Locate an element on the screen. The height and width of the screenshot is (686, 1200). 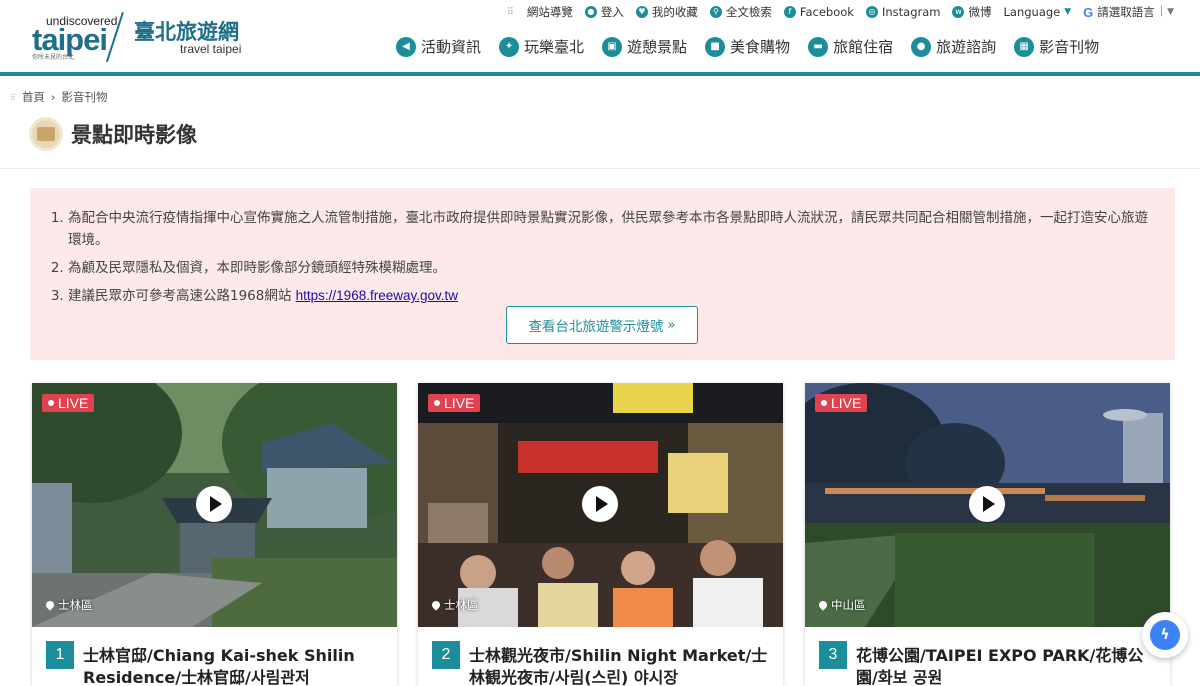
page-title-block: 景點即時影像 is located at coordinates (113, 134).